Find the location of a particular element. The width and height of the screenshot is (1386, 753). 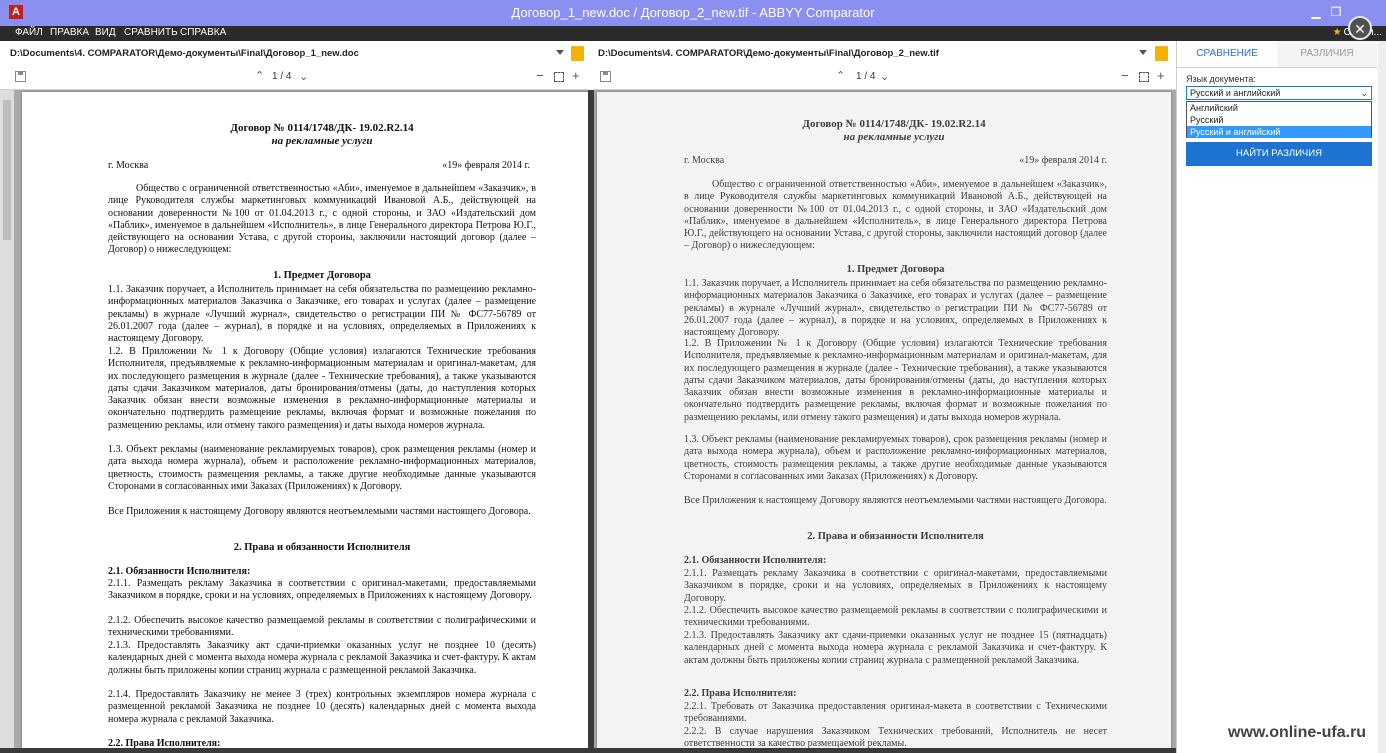

tab-compare: СРАВНЕНИЕ is located at coordinates (1227, 54).